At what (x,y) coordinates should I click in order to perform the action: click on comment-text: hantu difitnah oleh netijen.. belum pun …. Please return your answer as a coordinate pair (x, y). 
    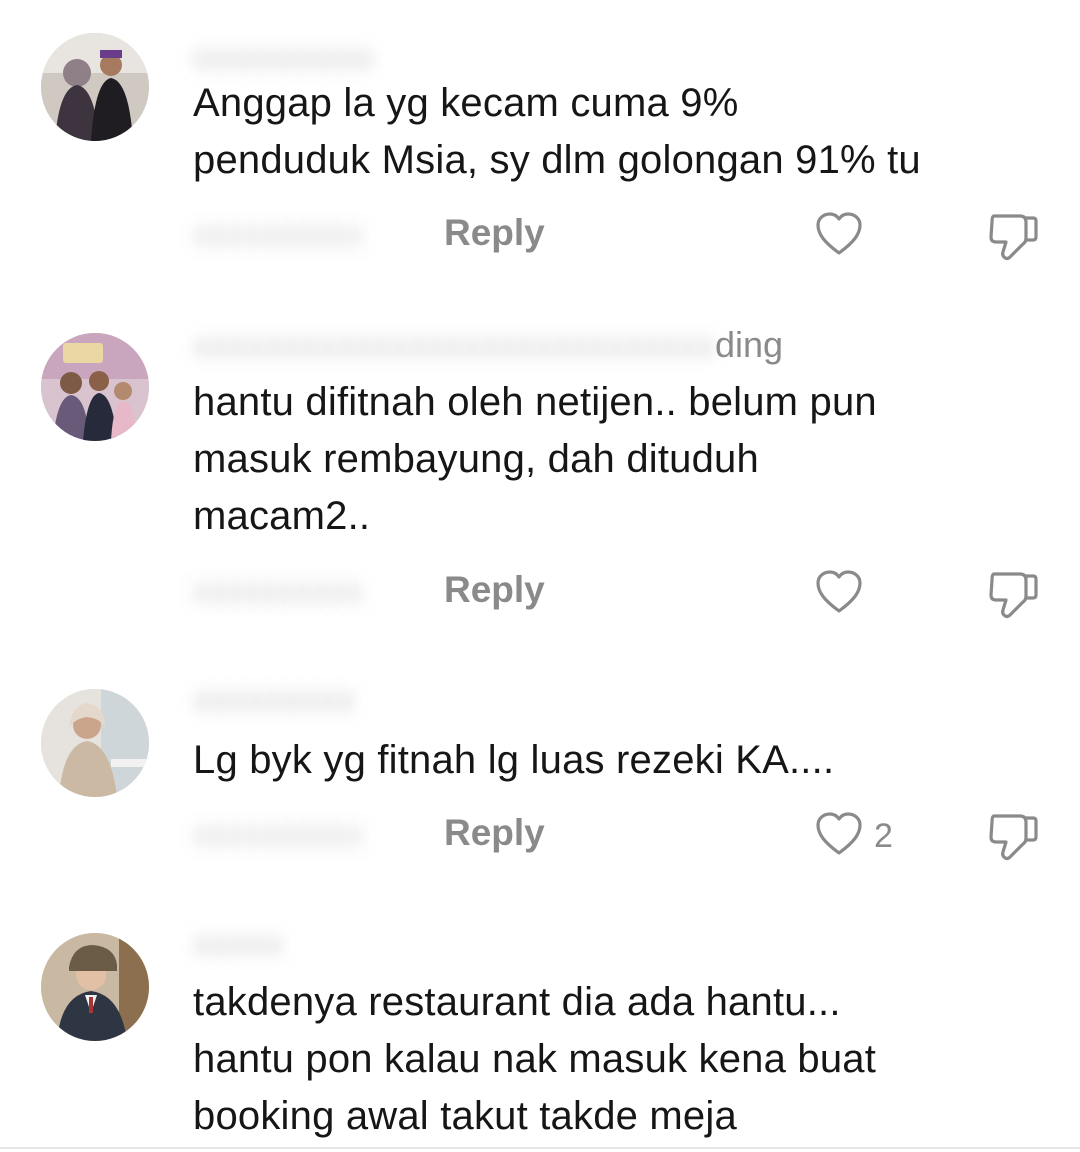
    Looking at the image, I should click on (535, 459).